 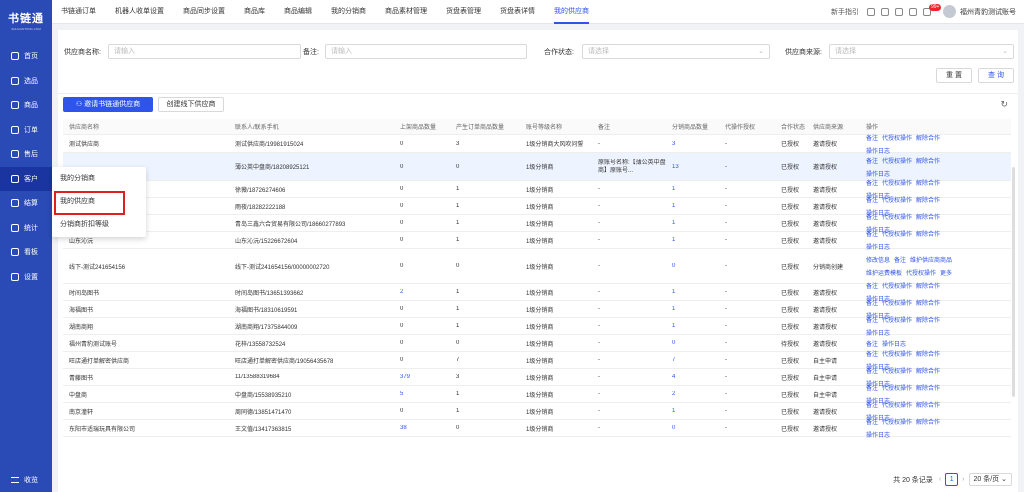 I want to click on supplier-name-input: 请输入, so click(x=204, y=51).